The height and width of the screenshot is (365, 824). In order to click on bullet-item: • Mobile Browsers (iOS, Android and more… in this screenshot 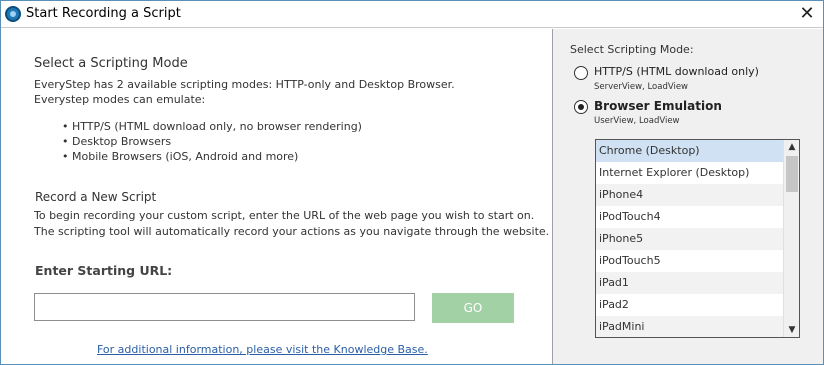, I will do `click(180, 156)`.